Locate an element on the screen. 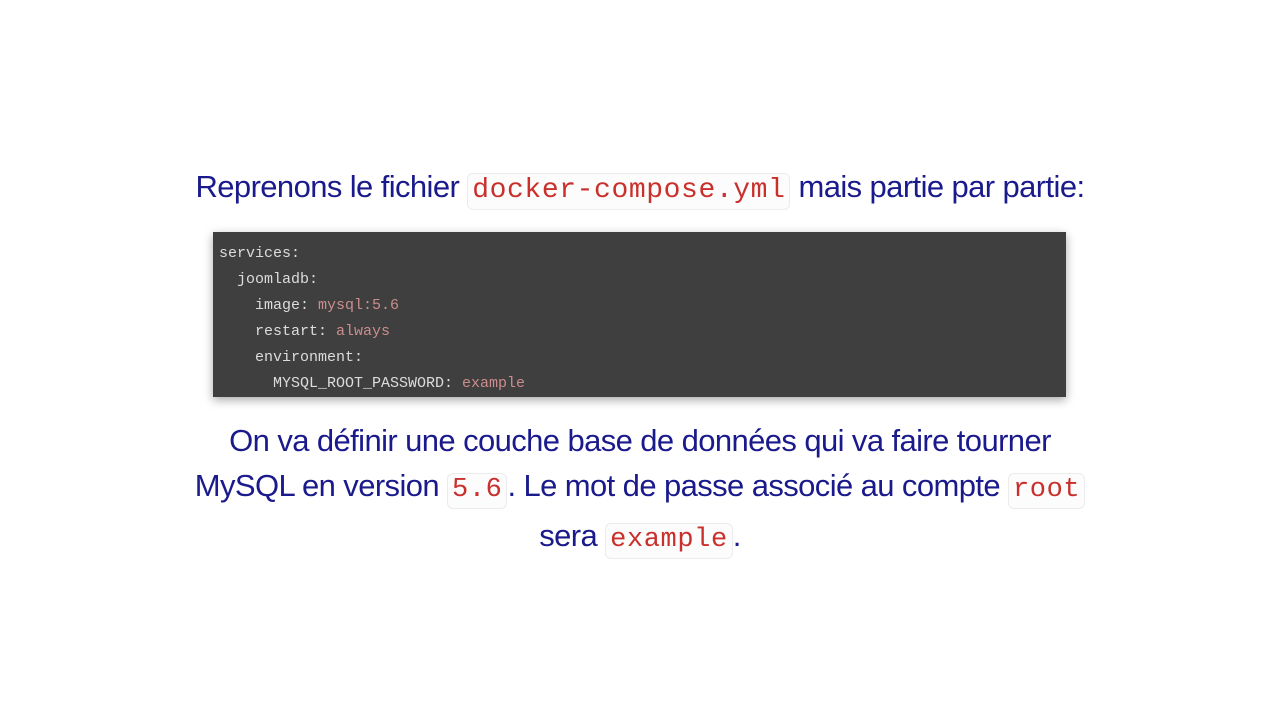 This screenshot has width=1280, height=720. code-key: MYSQL_ROOT_PASSWORD: is located at coordinates (368, 383).